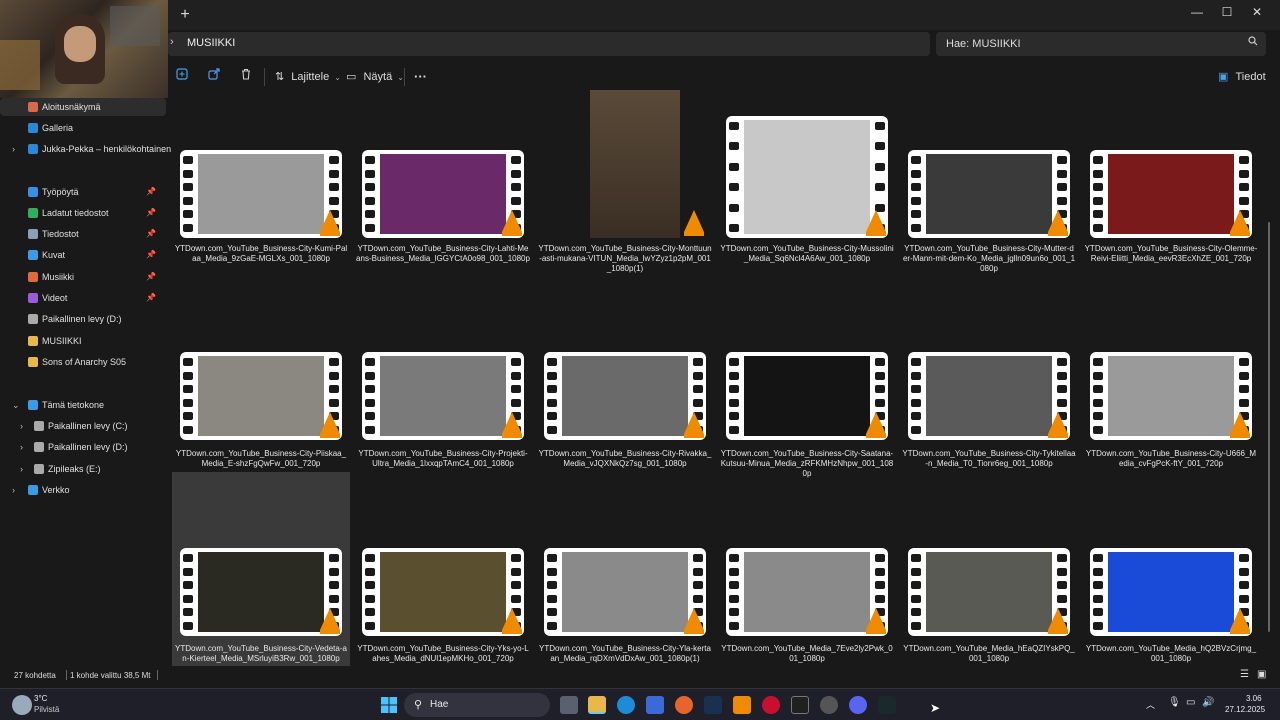 The image size is (1280, 720). I want to click on sidebar-item: Tiedostot 📌, so click(83, 234).